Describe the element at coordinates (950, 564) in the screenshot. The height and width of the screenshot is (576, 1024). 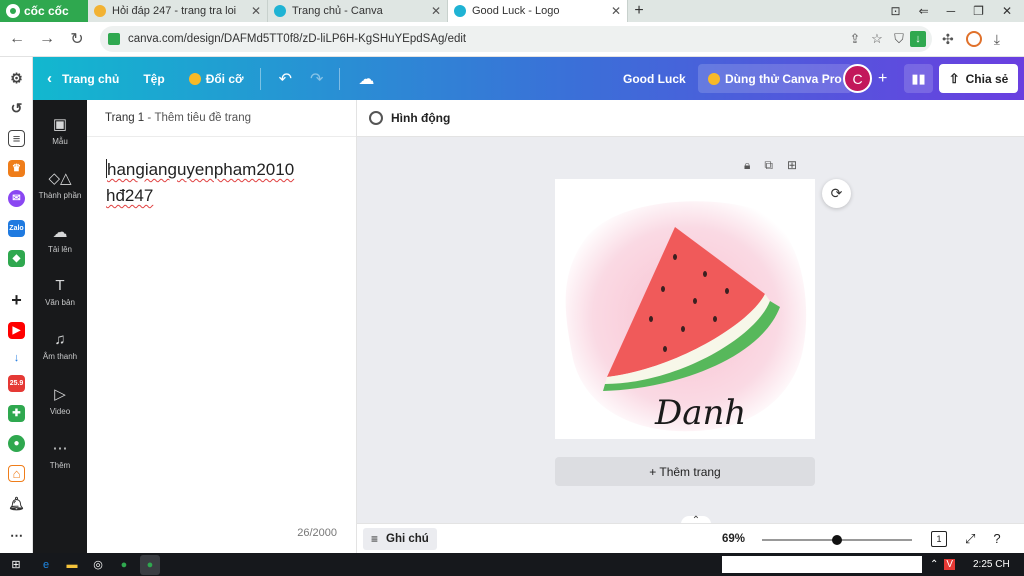
I see `antivirus-icon: V` at that location.